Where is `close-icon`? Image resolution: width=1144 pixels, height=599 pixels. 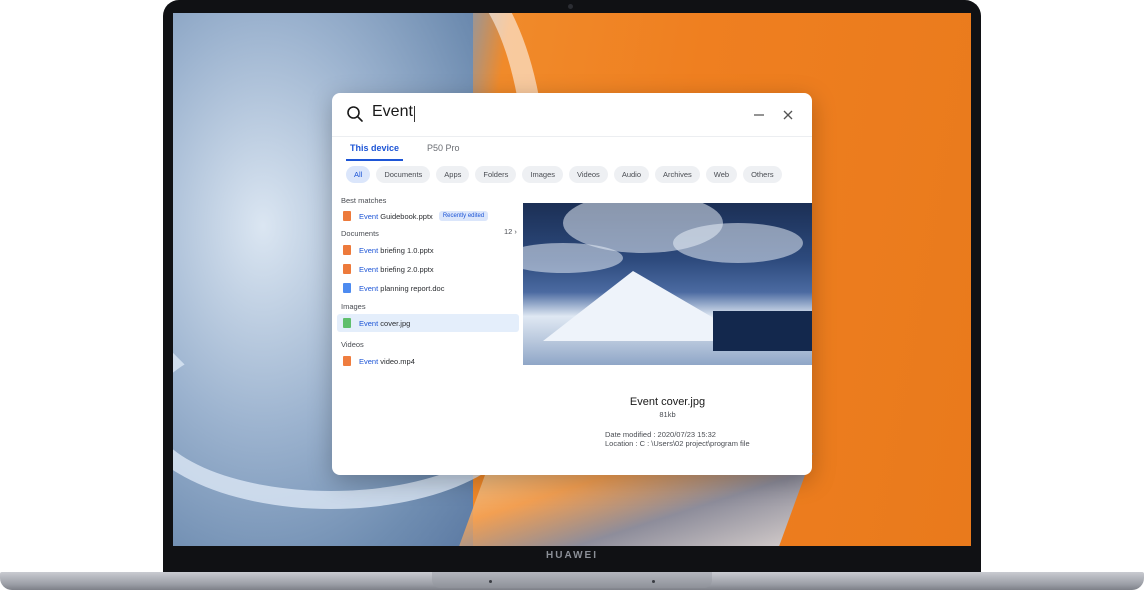
close-icon is located at coordinates (788, 115).